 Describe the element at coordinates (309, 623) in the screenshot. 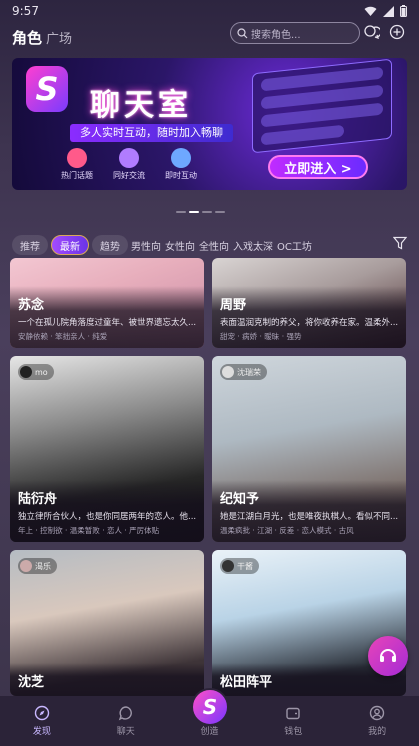

I see `character-card: 干酱 松田阵平` at that location.